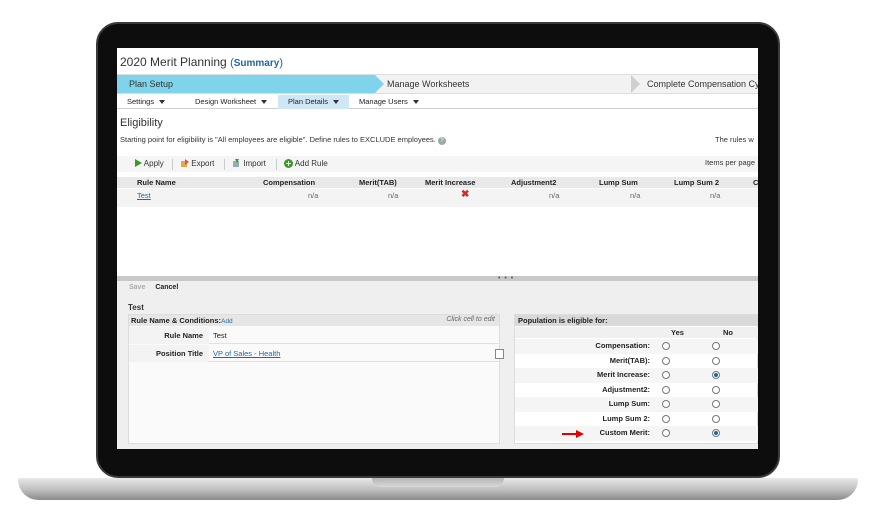  I want to click on add-rule-button: Add Rule, so click(306, 163).